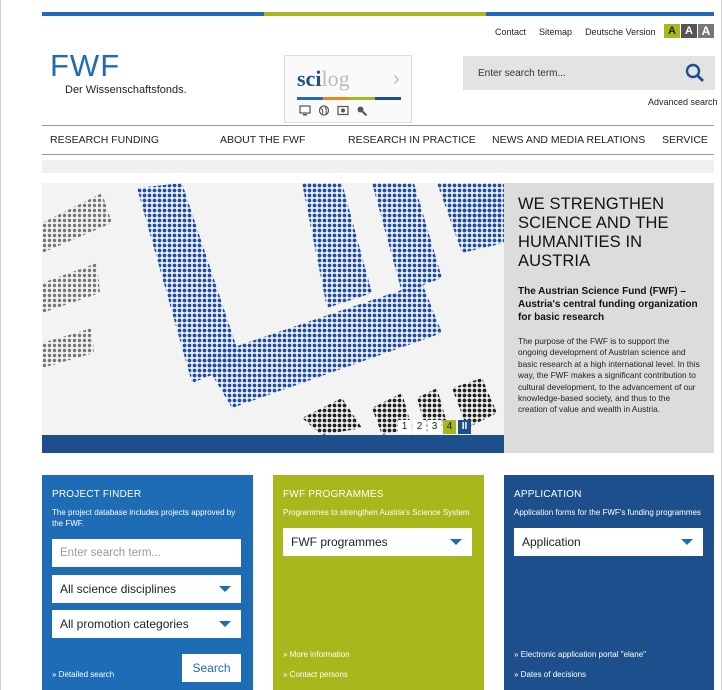 Image resolution: width=722 pixels, height=690 pixels. I want to click on science-discipline-select: All science disciplines, so click(146, 589).